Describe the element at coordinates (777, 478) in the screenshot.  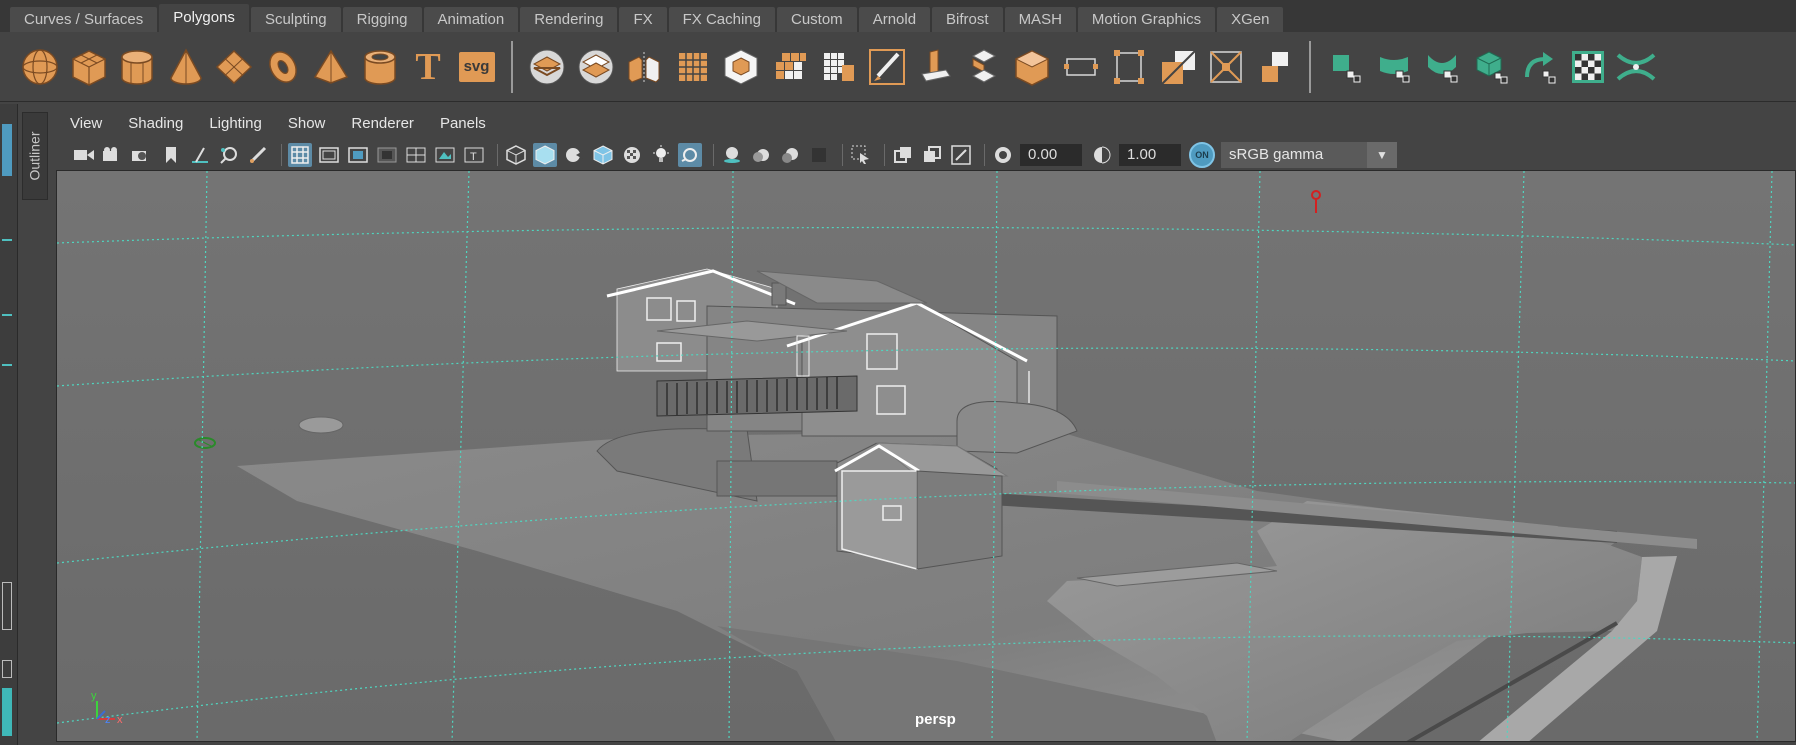
I see `garage-block` at that location.